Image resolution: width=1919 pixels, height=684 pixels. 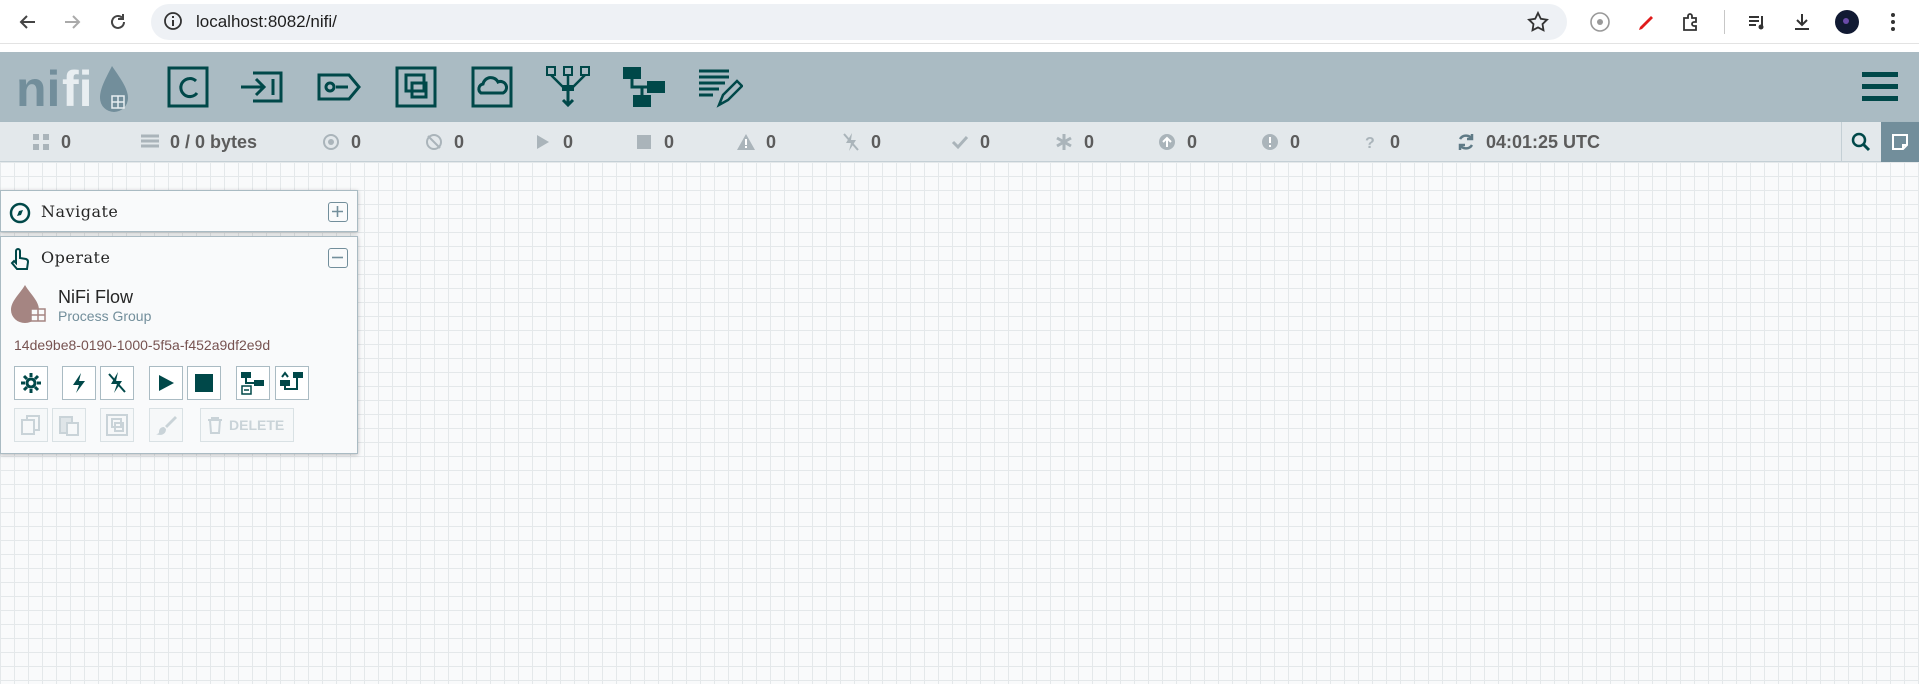 I want to click on change-color-button, so click(x=166, y=425).